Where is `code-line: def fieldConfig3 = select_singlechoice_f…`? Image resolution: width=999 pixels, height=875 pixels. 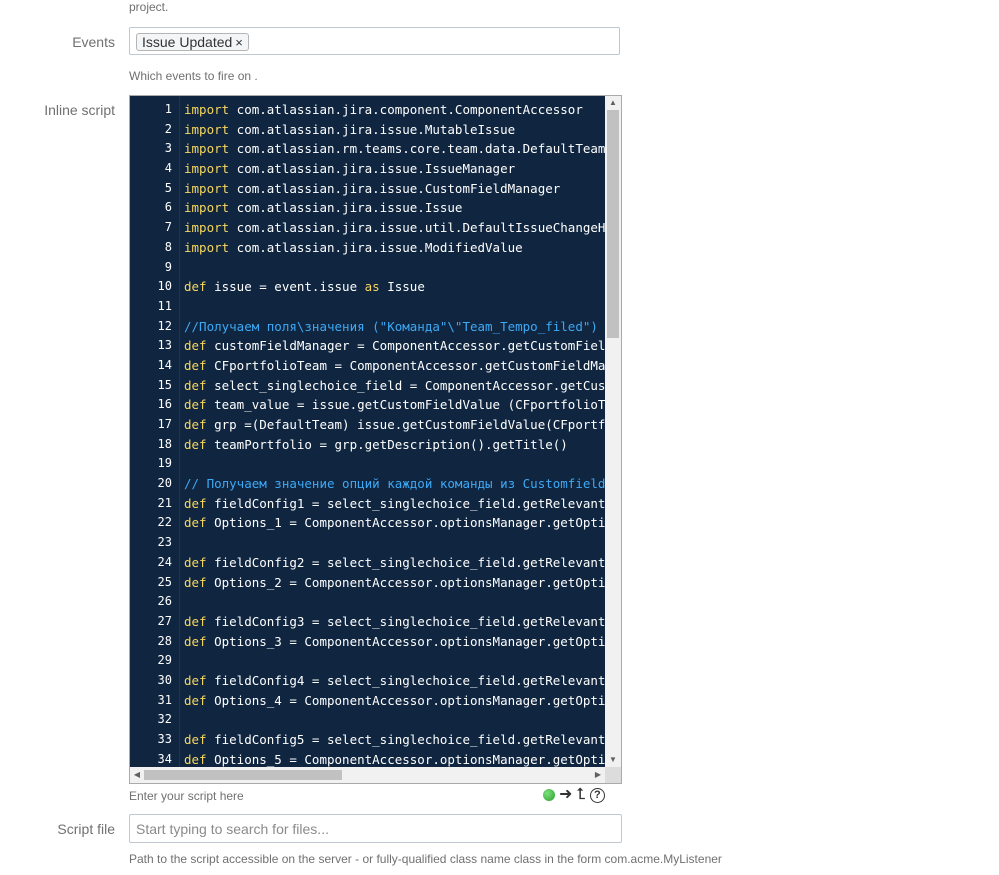
code-line: def fieldConfig3 = select_singlechoice_f… is located at coordinates (394, 622).